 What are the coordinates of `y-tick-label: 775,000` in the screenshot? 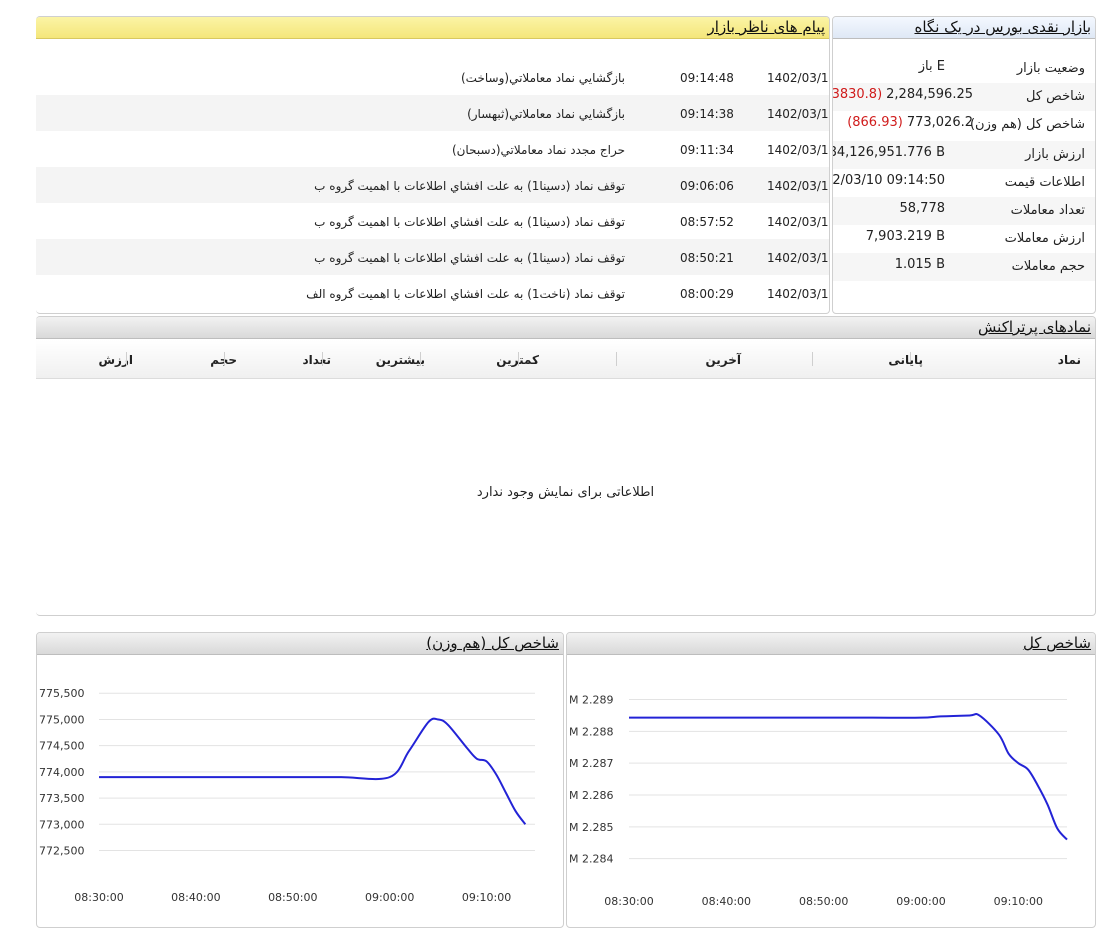 It's located at (62, 719).